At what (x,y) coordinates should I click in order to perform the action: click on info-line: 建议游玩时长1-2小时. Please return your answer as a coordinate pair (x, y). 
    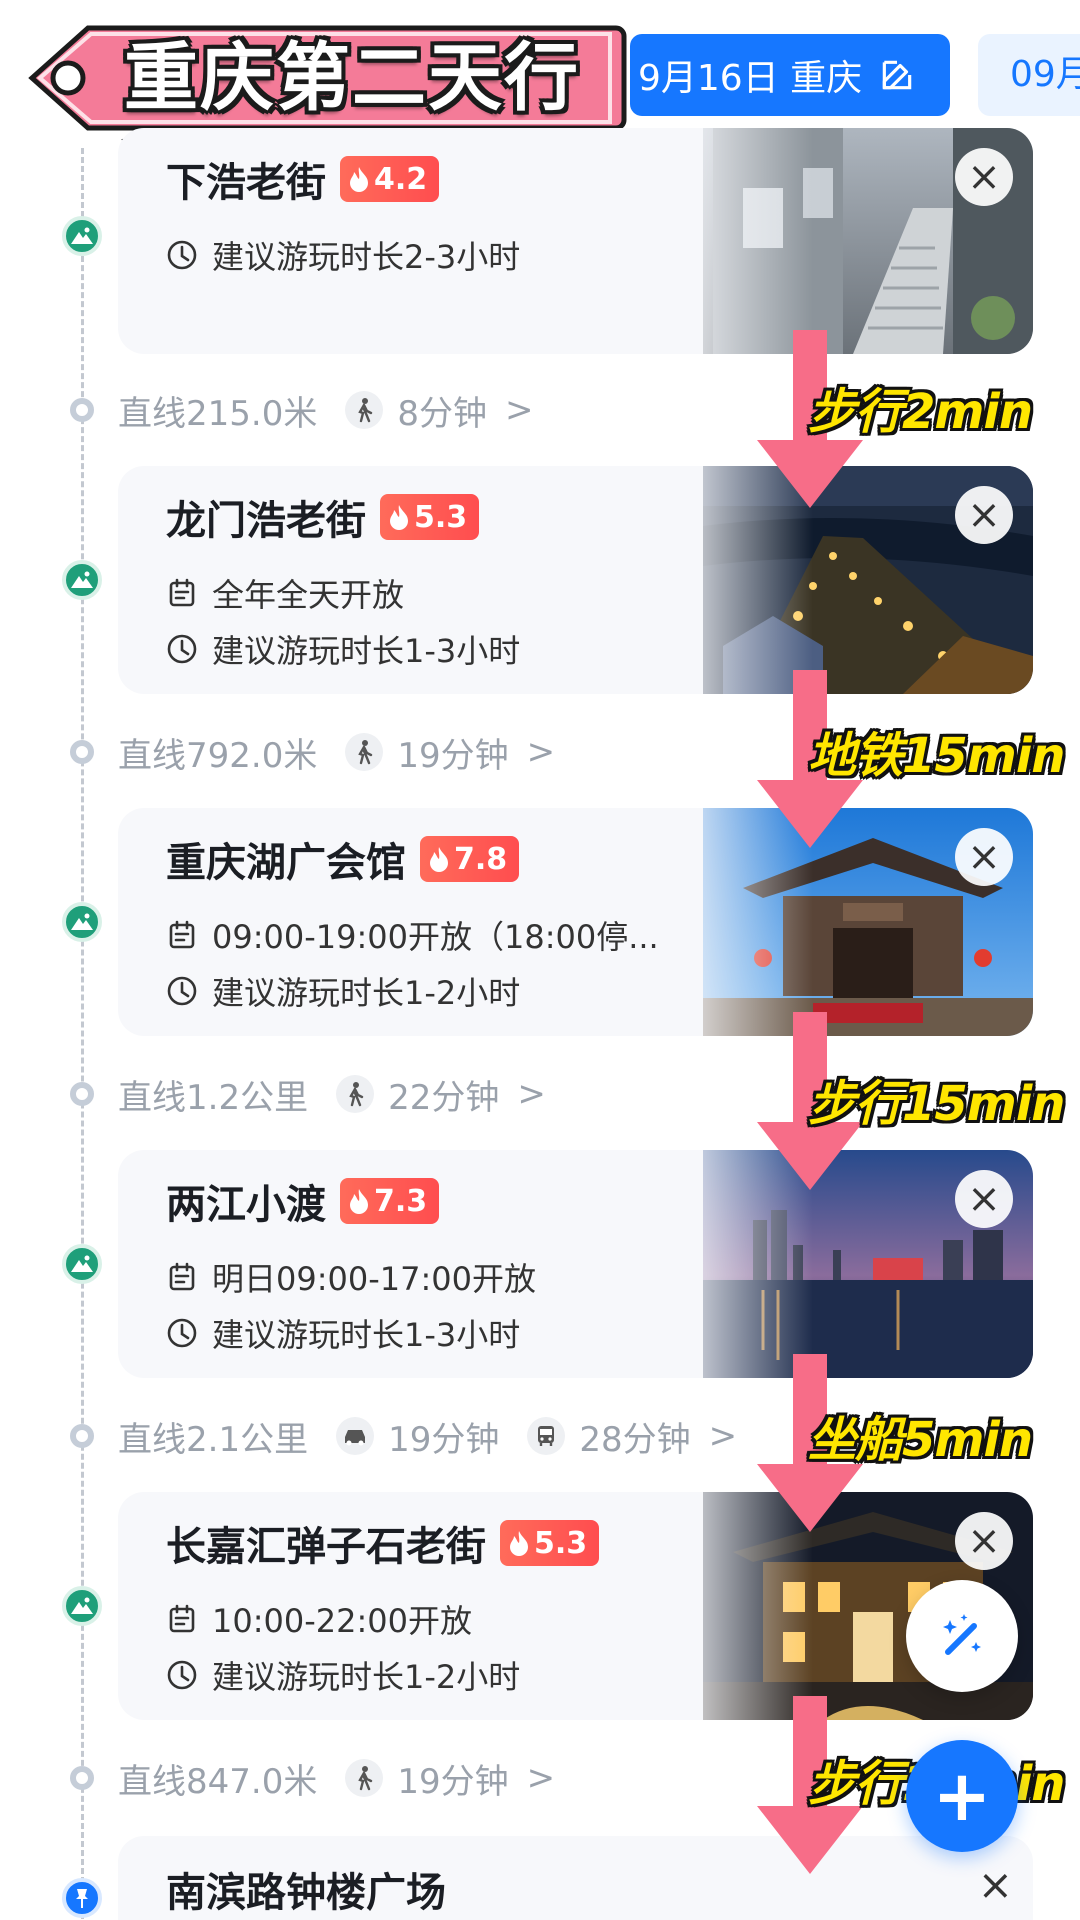
    Looking at the image, I should click on (343, 1675).